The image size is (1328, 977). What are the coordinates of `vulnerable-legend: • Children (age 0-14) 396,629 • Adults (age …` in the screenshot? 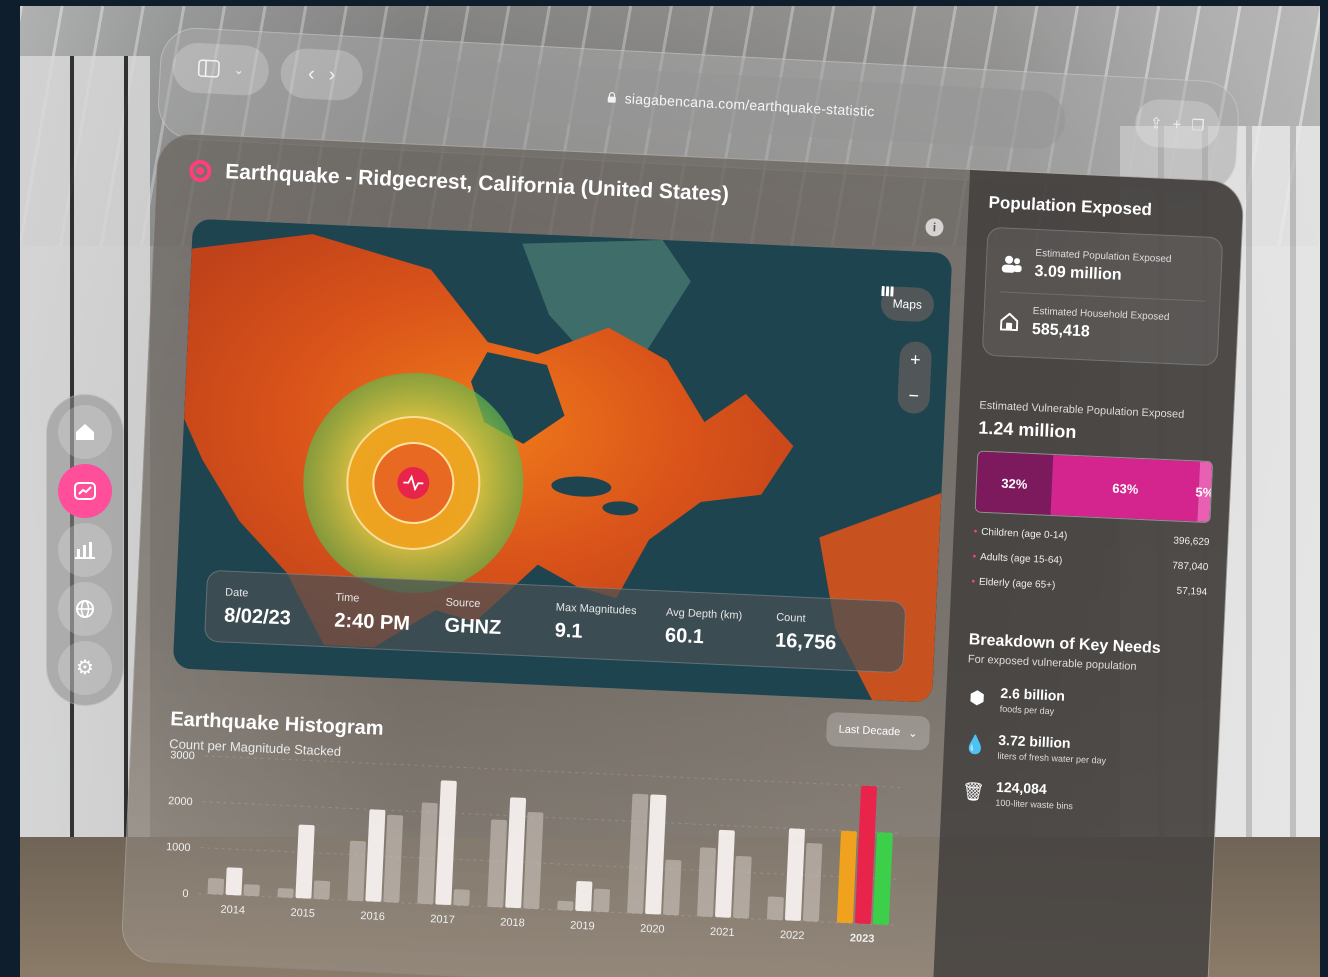 It's located at (1090, 562).